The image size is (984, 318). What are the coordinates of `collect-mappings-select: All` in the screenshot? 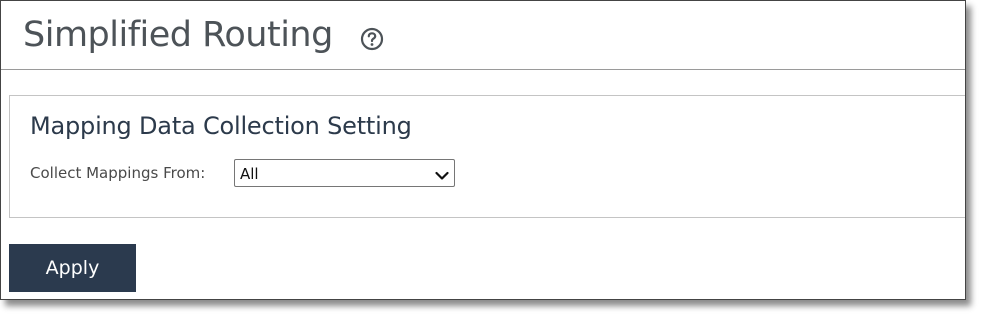 It's located at (344, 173).